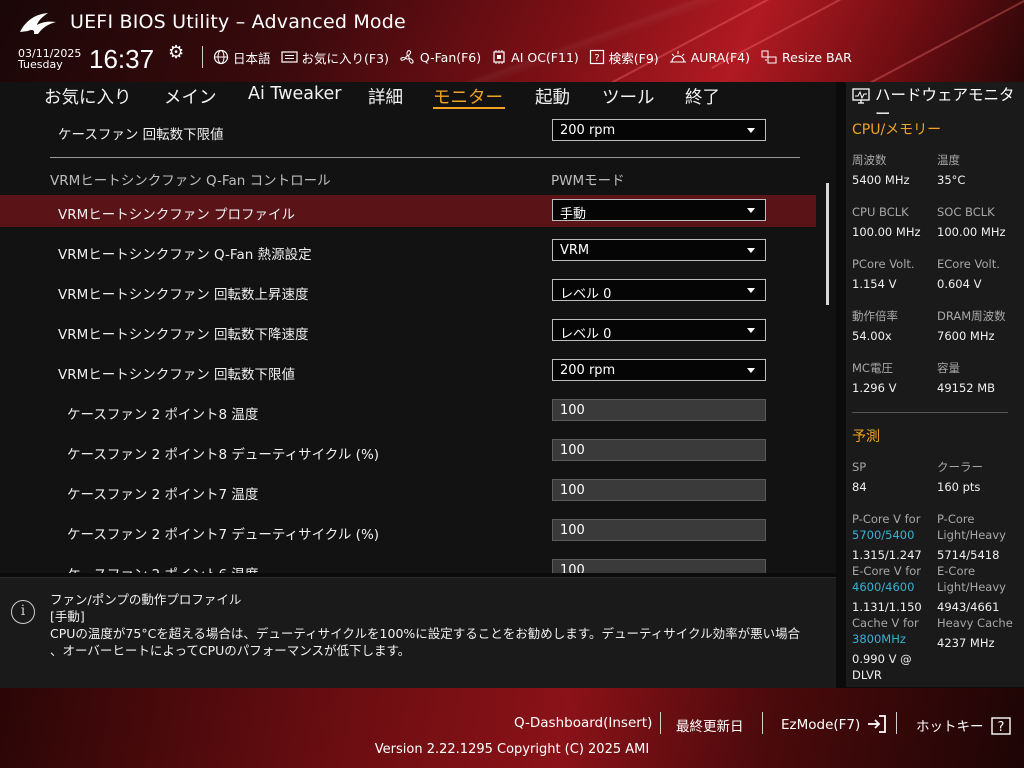 This screenshot has width=1024, height=768. Describe the element at coordinates (887, 555) in the screenshot. I see `pcore-v-value: 1.315/1.247` at that location.